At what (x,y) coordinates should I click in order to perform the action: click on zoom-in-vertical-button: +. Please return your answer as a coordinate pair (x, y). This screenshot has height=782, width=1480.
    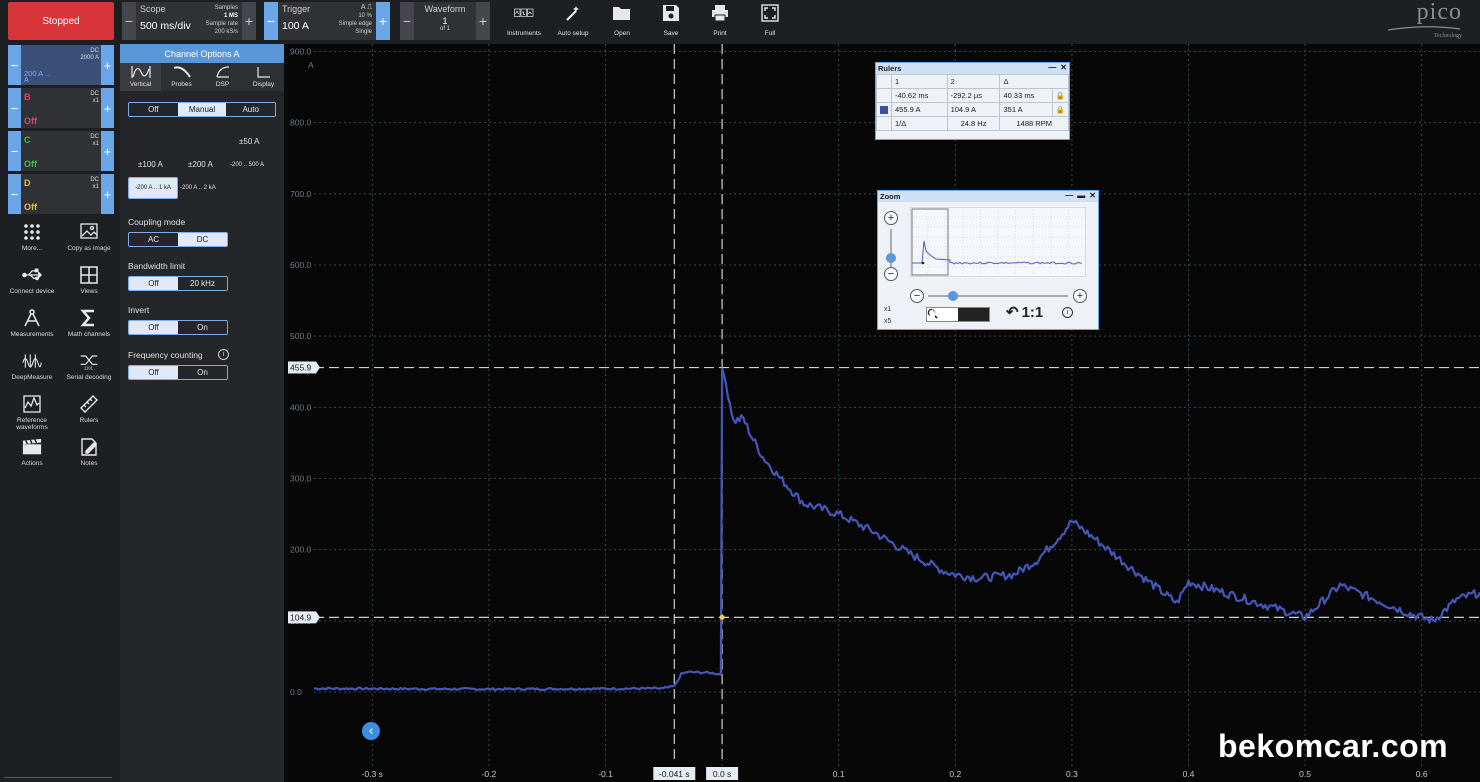
    Looking at the image, I should click on (891, 218).